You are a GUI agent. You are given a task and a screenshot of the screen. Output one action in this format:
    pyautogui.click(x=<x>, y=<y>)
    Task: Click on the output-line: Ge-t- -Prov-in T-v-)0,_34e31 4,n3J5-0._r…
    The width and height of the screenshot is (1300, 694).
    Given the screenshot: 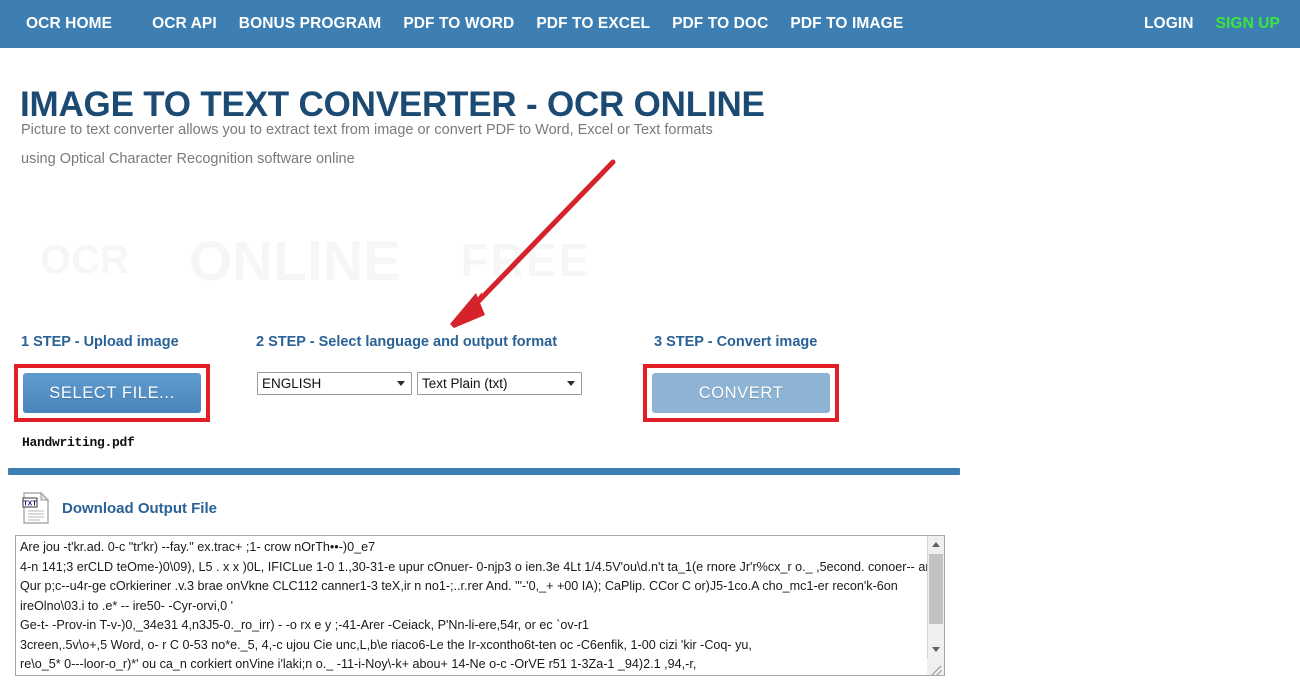 What is the action you would take?
    pyautogui.click(x=305, y=625)
    